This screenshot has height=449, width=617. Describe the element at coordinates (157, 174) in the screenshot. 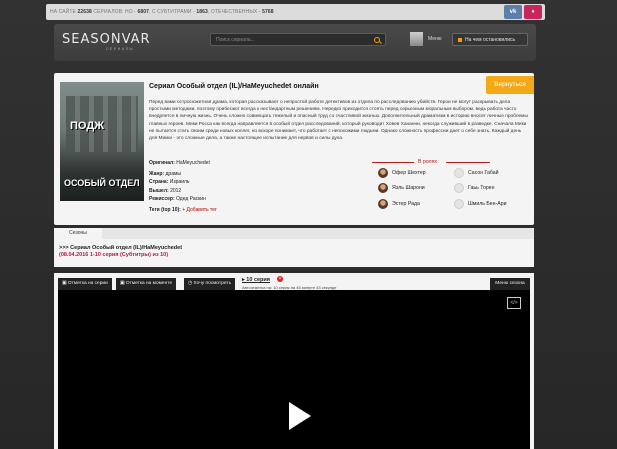

I see `genre-label: Жанр:` at that location.